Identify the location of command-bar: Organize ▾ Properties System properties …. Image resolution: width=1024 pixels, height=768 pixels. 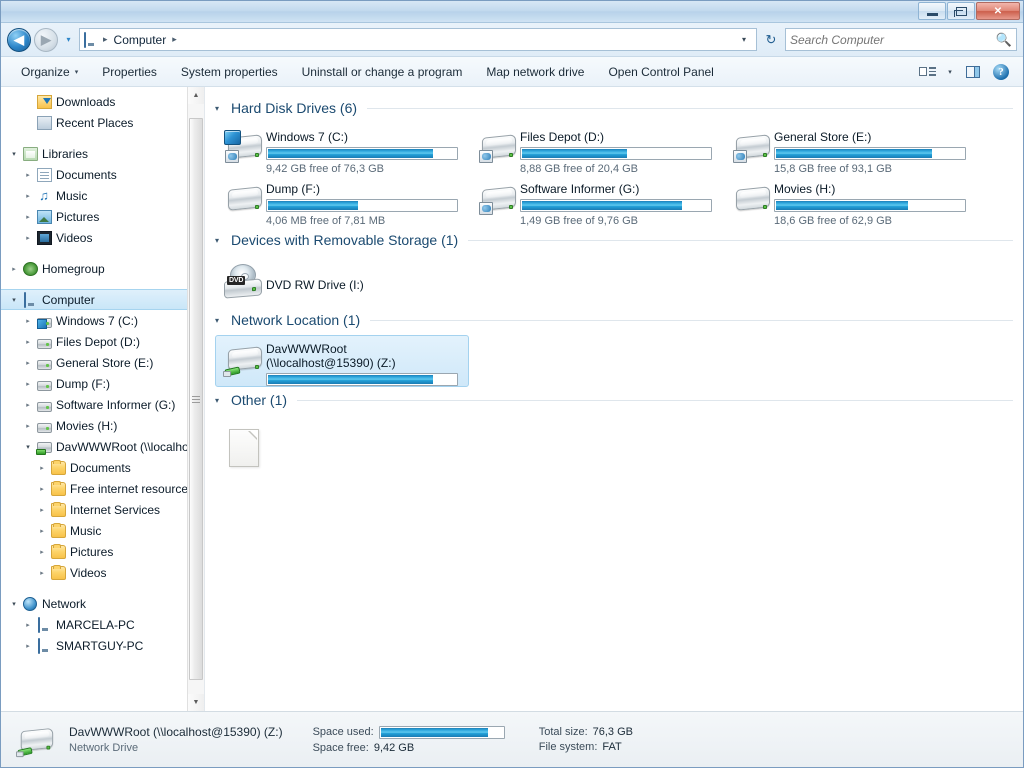
(512, 72).